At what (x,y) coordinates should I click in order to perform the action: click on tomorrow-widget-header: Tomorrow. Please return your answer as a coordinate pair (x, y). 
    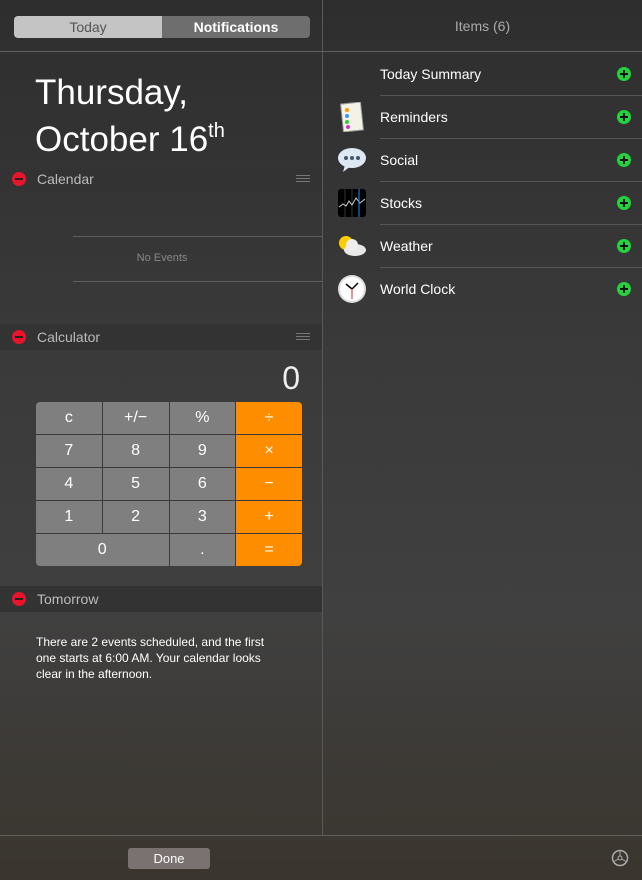
    Looking at the image, I should click on (161, 599).